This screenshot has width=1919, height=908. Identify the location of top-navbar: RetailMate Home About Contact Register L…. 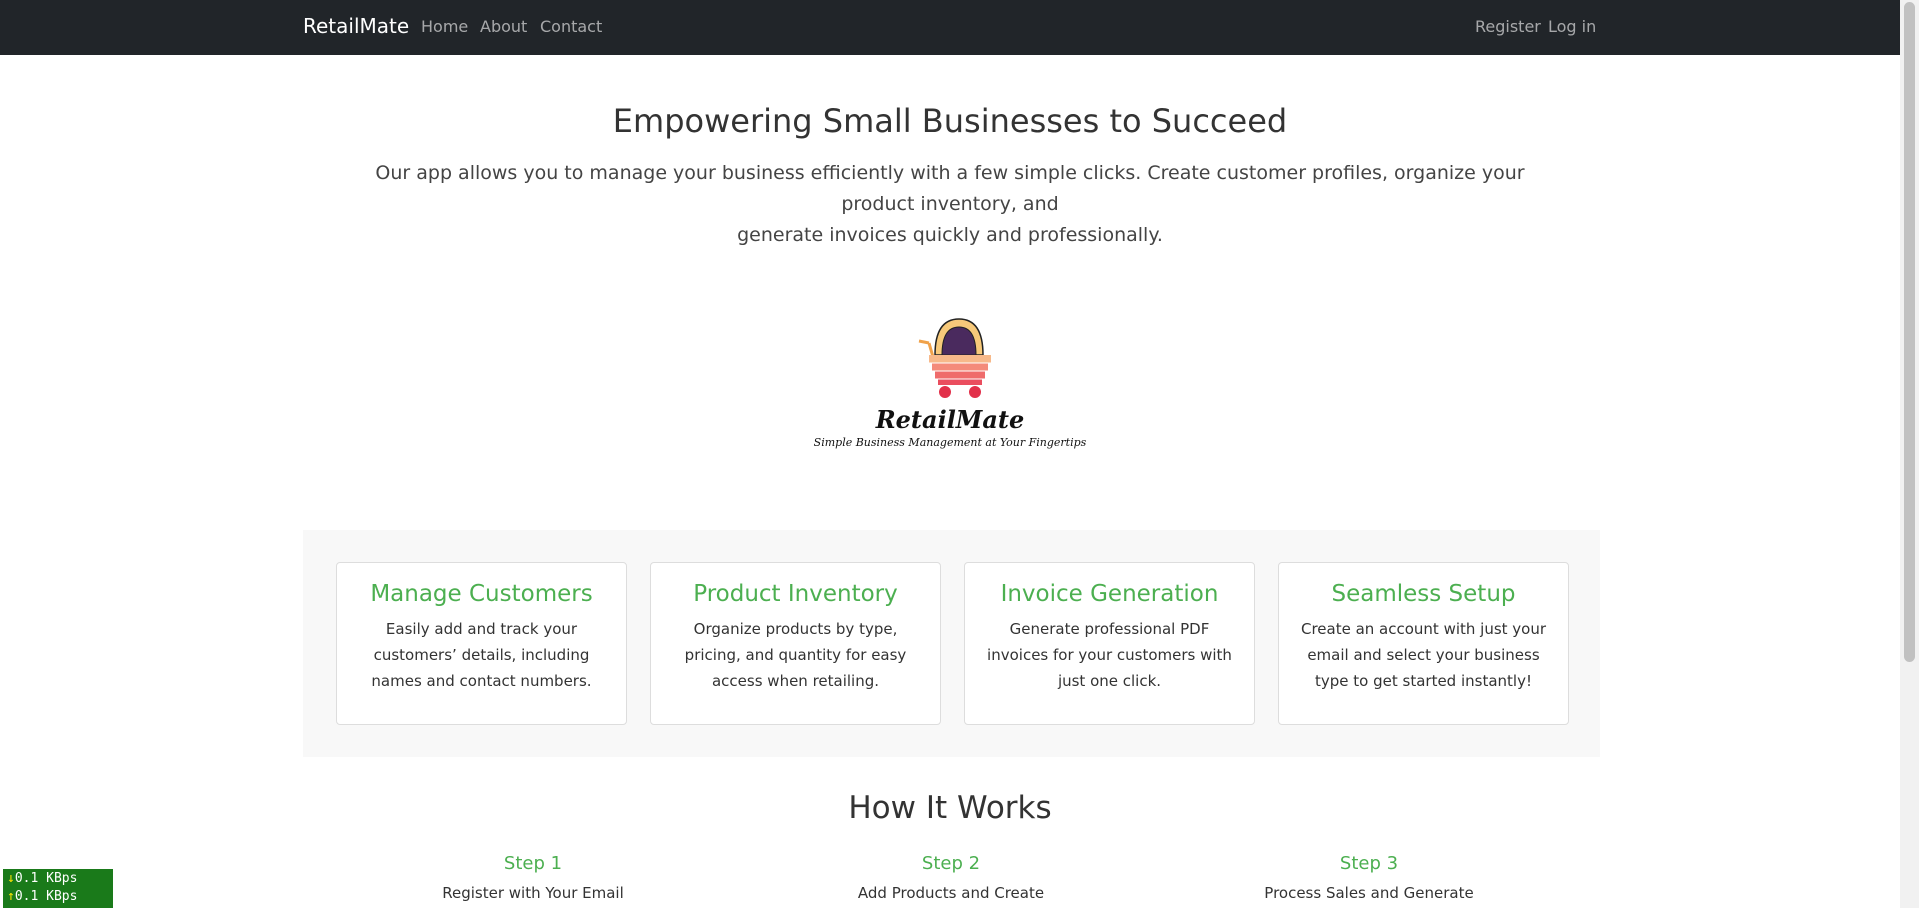
(950, 27).